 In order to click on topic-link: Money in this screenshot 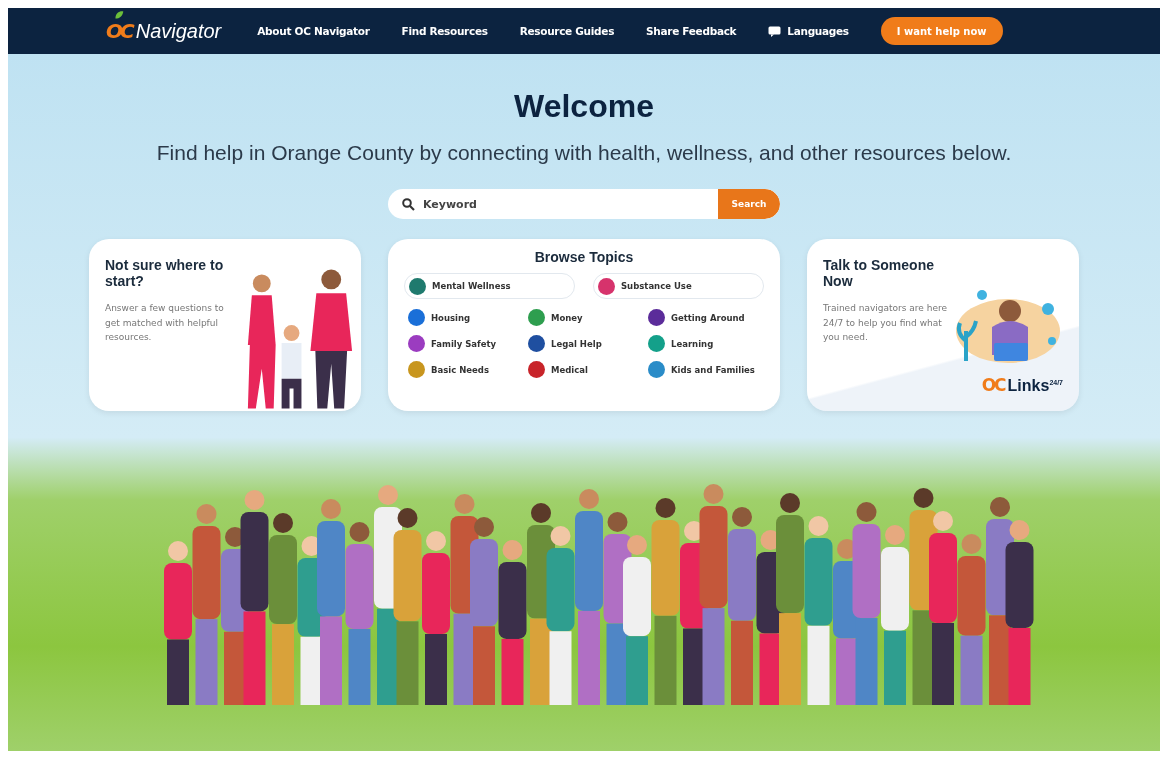, I will do `click(588, 317)`.